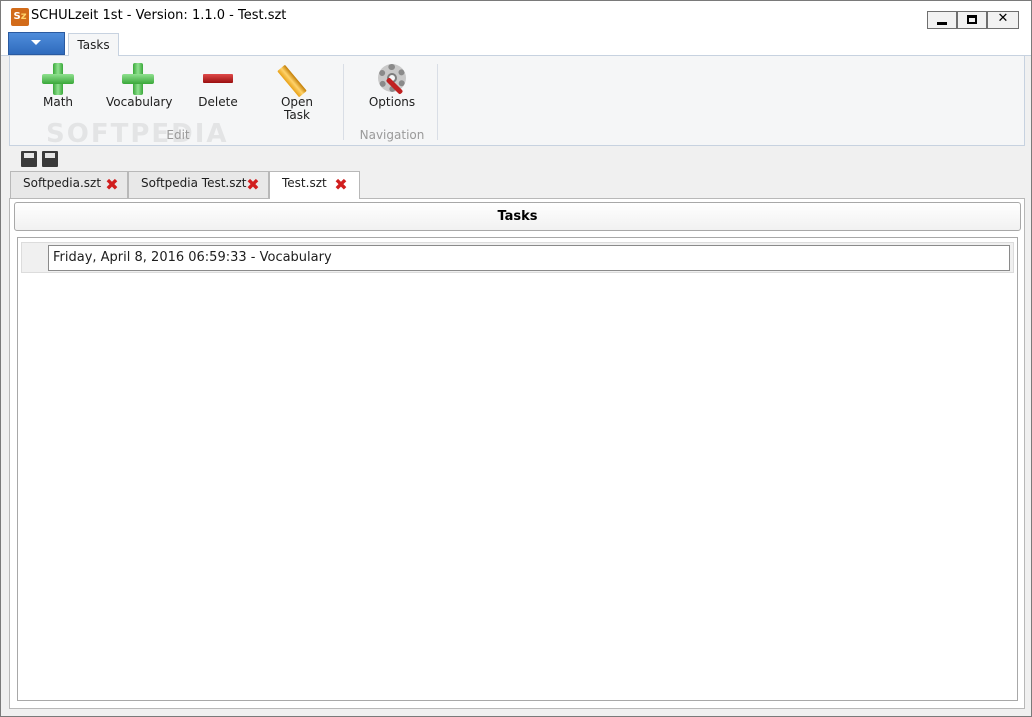 Image resolution: width=1032 pixels, height=717 pixels. I want to click on minimize-button, so click(942, 20).